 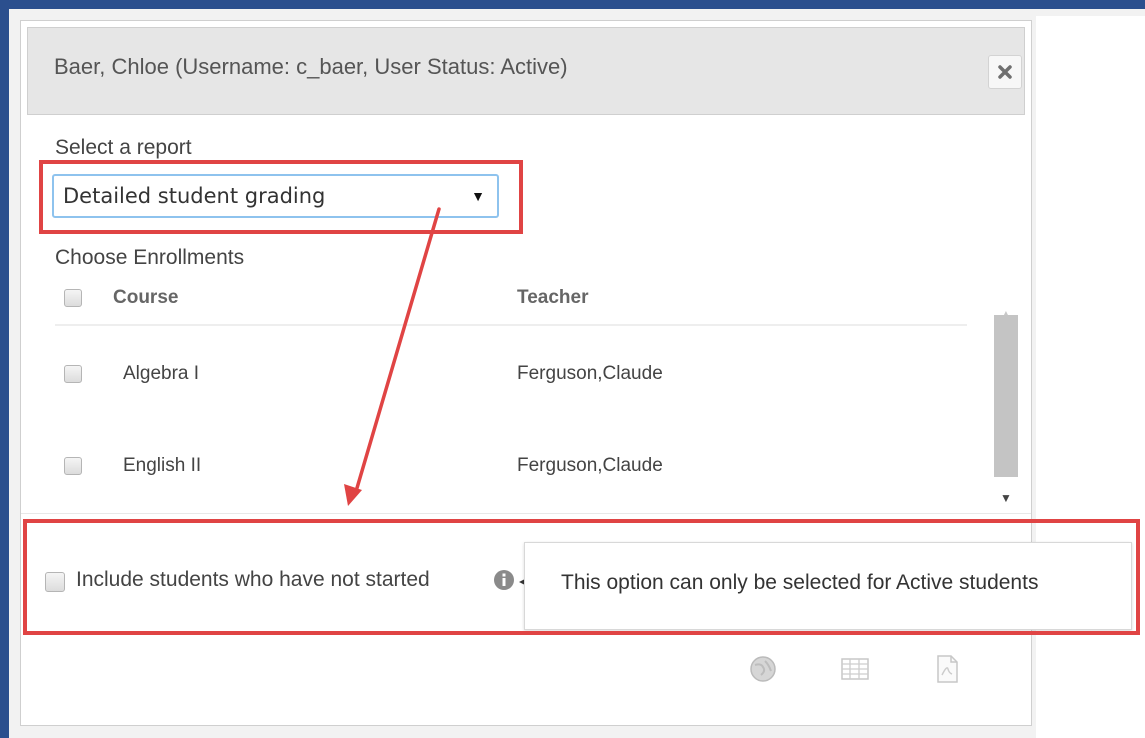 What do you see at coordinates (73, 298) in the screenshot?
I see `select-all-checkbox` at bounding box center [73, 298].